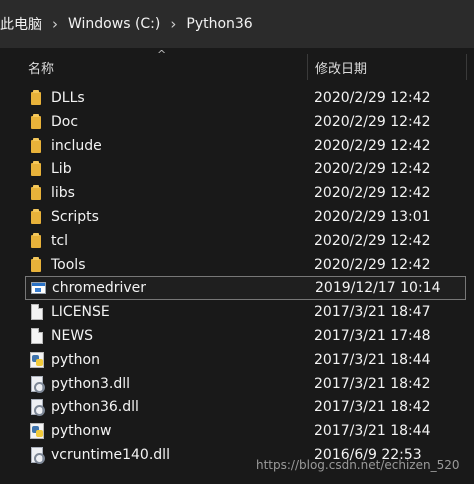  Describe the element at coordinates (245, 241) in the screenshot. I see `file-row: tcl 2020/2/29 12:42` at that location.